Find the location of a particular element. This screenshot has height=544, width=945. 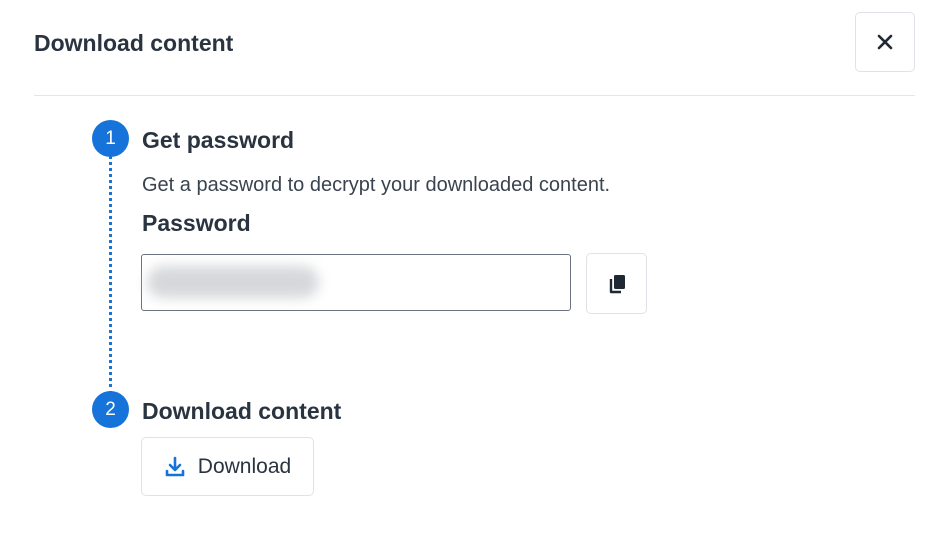

step-title-download-content: Download content is located at coordinates (242, 411).